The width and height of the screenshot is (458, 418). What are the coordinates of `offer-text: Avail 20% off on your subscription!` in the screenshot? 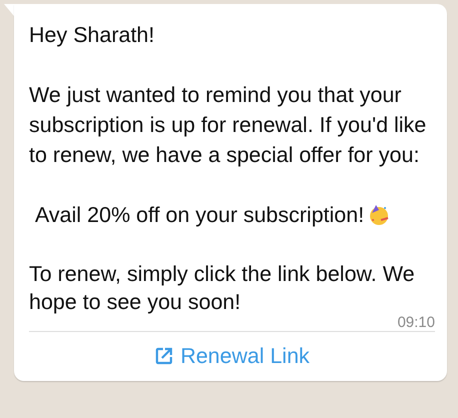 It's located at (199, 215).